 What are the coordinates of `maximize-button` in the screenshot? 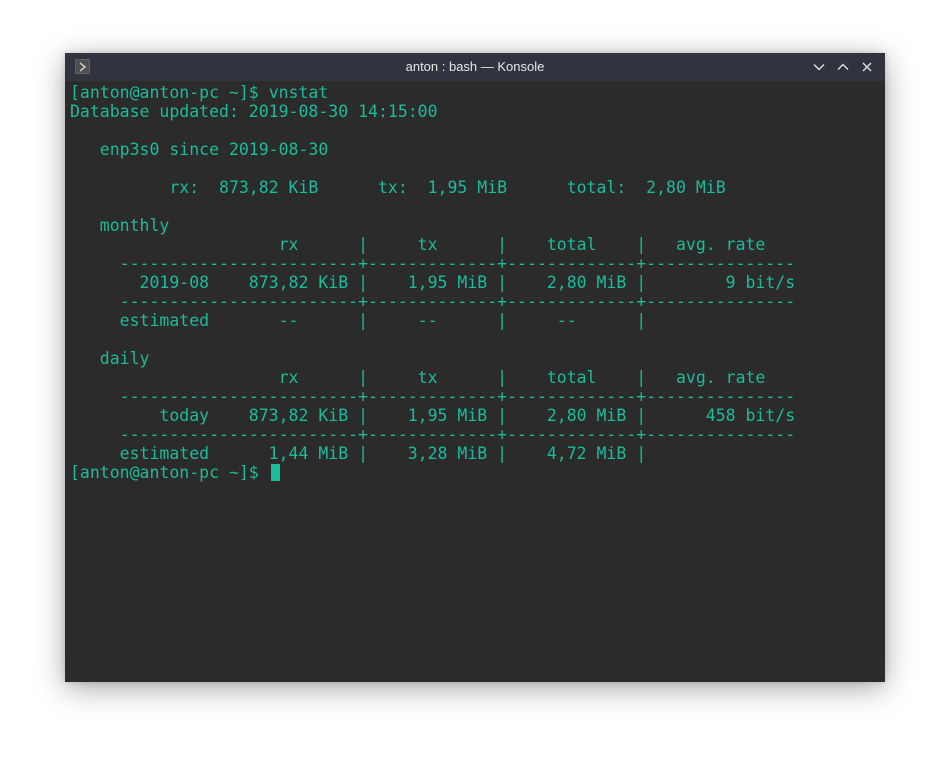 It's located at (843, 67).